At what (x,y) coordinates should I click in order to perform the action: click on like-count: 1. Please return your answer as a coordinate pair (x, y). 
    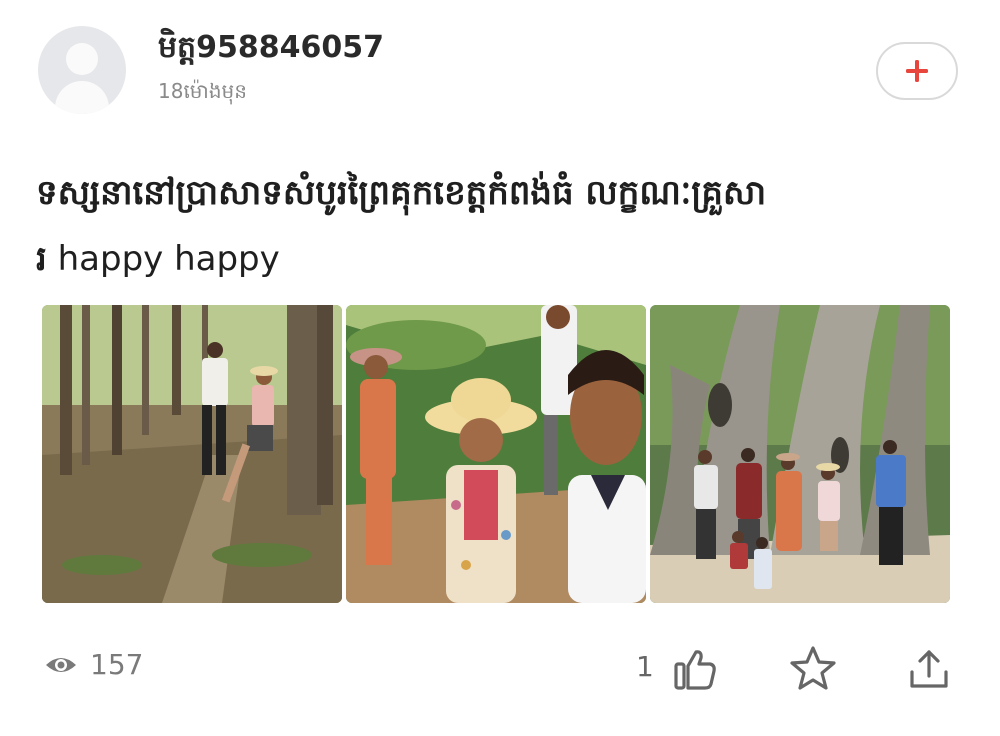
    Looking at the image, I should click on (645, 666).